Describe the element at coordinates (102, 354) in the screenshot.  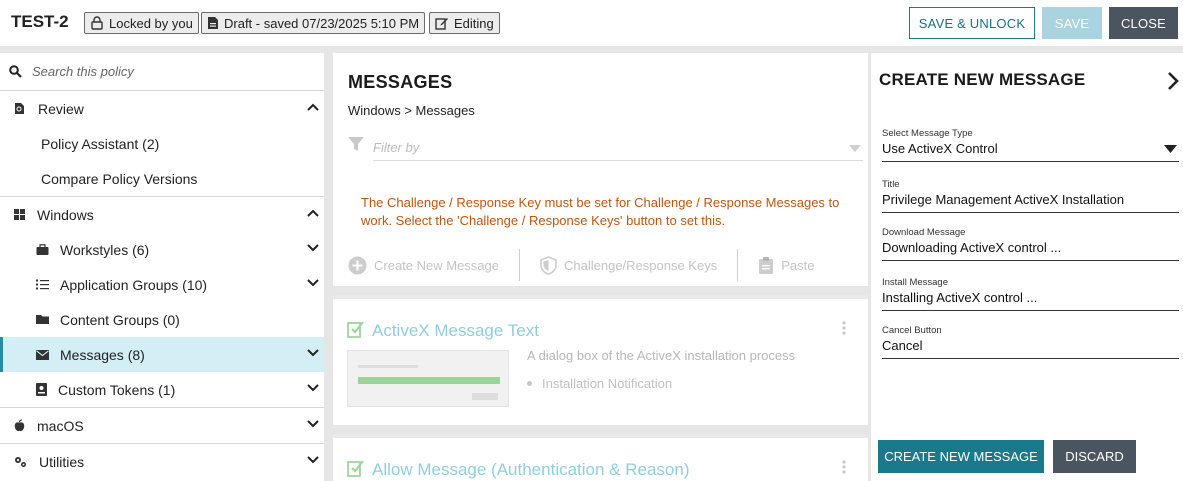
I see `sidebar-item-label: Messages (8)` at that location.